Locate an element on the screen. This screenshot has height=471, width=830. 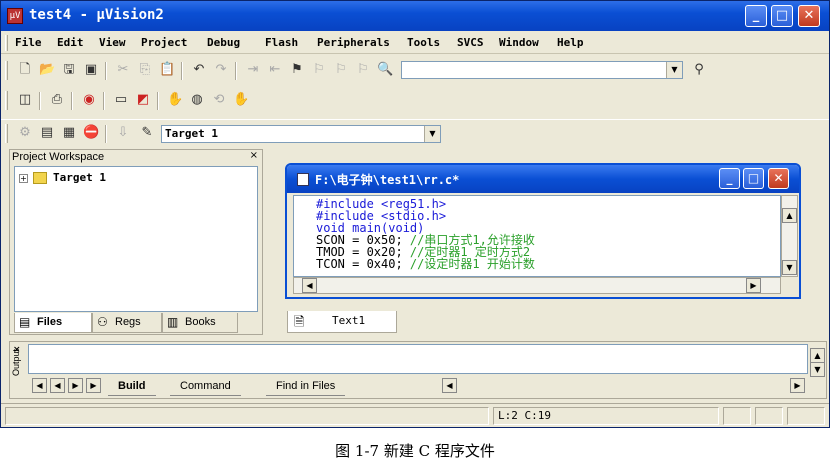
prev-bookmark-icon: ⚐ is located at coordinates (319, 70).